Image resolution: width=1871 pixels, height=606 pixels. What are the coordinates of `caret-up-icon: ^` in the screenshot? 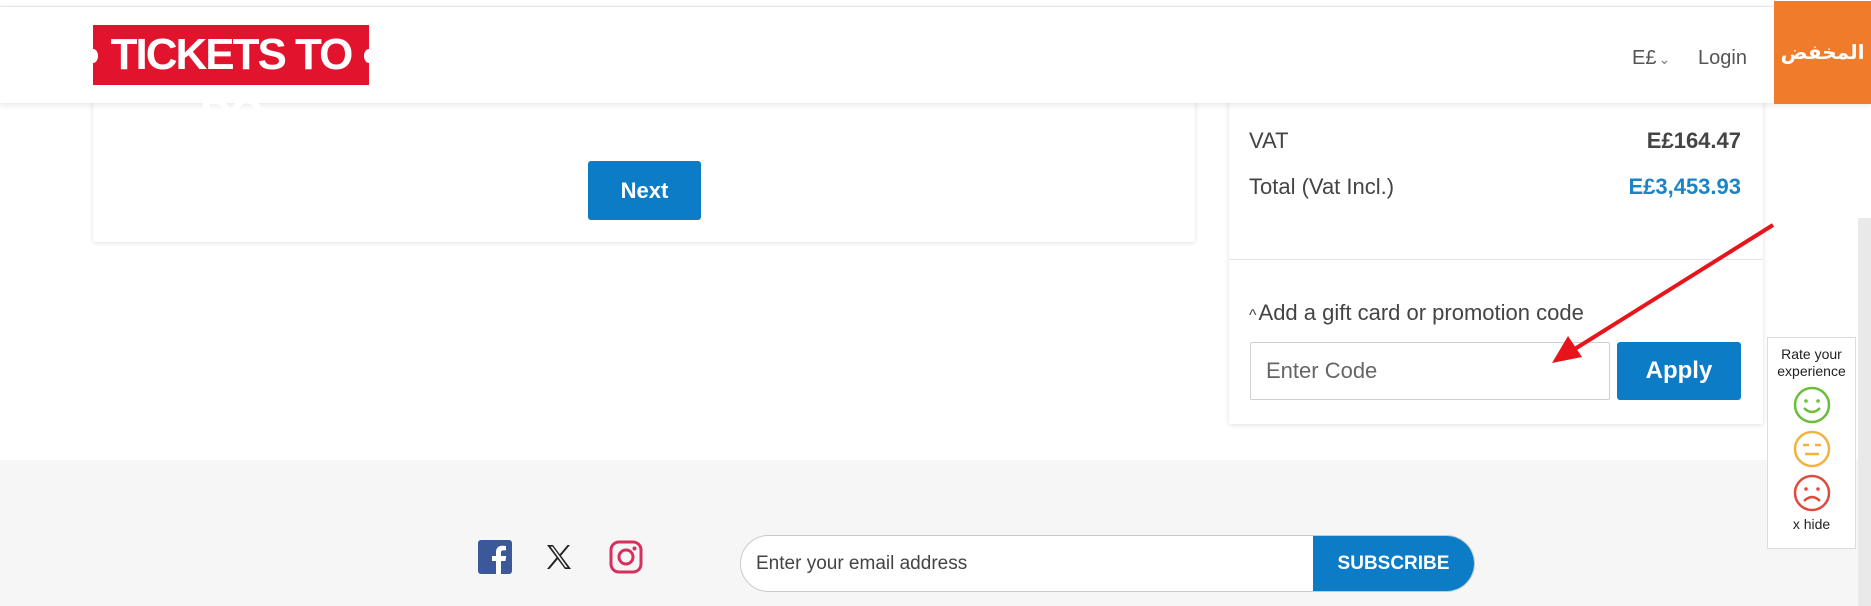 It's located at (1253, 315).